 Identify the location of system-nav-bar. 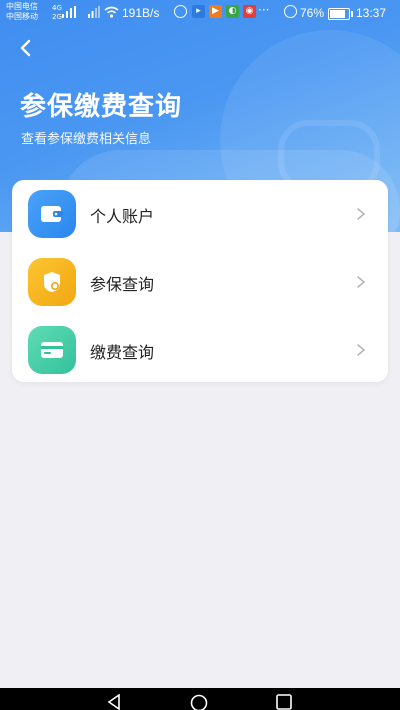
(200, 699).